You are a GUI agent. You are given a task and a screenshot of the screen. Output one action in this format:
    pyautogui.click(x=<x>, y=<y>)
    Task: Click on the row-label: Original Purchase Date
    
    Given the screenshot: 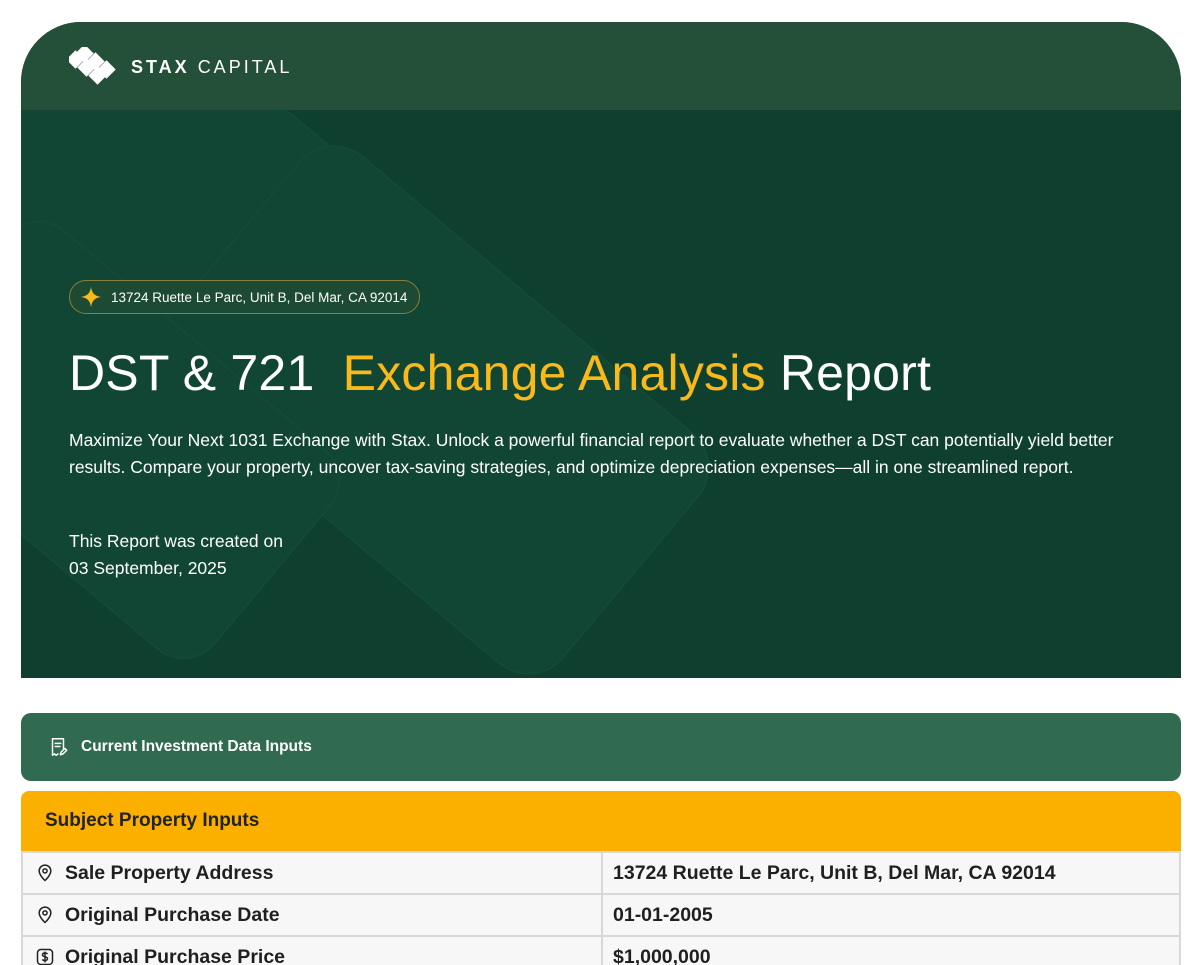 What is the action you would take?
    pyautogui.click(x=172, y=914)
    